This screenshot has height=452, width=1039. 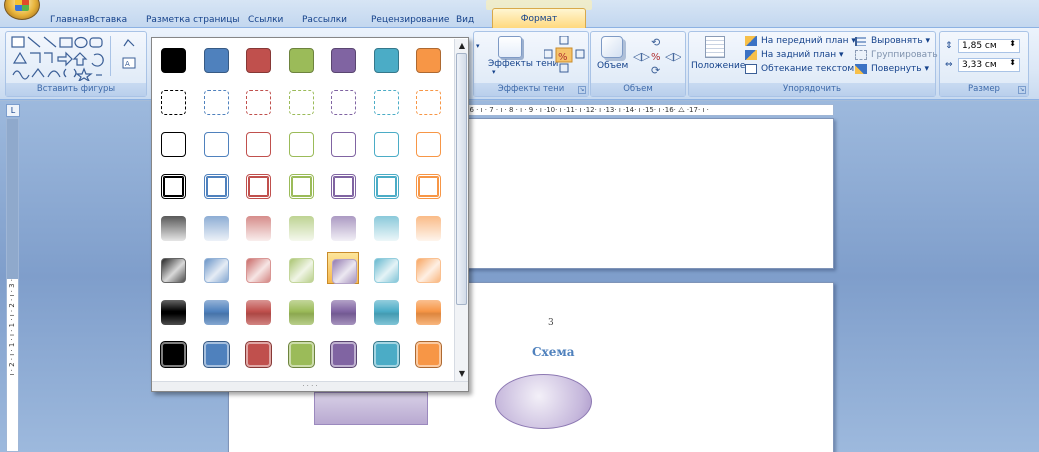 I want to click on gallery-resize-grip: · · · ·, so click(x=310, y=386).